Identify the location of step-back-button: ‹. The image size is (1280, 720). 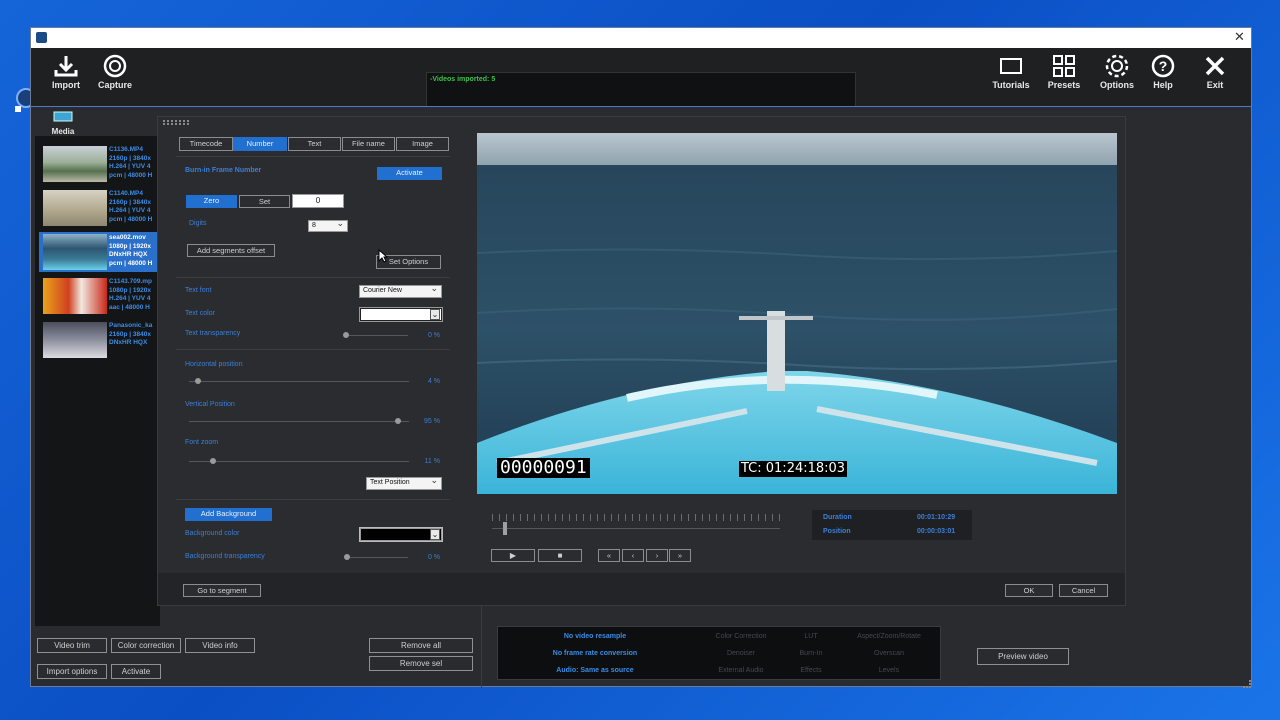
(633, 555).